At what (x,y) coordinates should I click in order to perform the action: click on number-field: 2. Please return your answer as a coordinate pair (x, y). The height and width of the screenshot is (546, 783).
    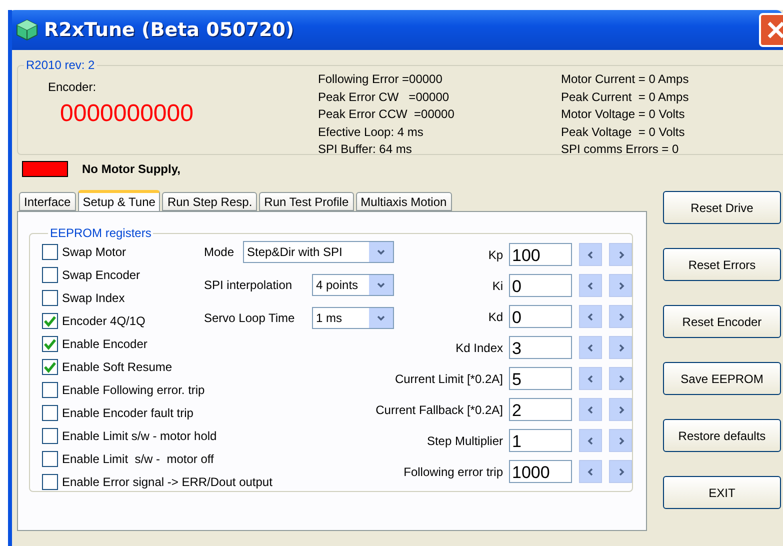
    Looking at the image, I should click on (540, 409).